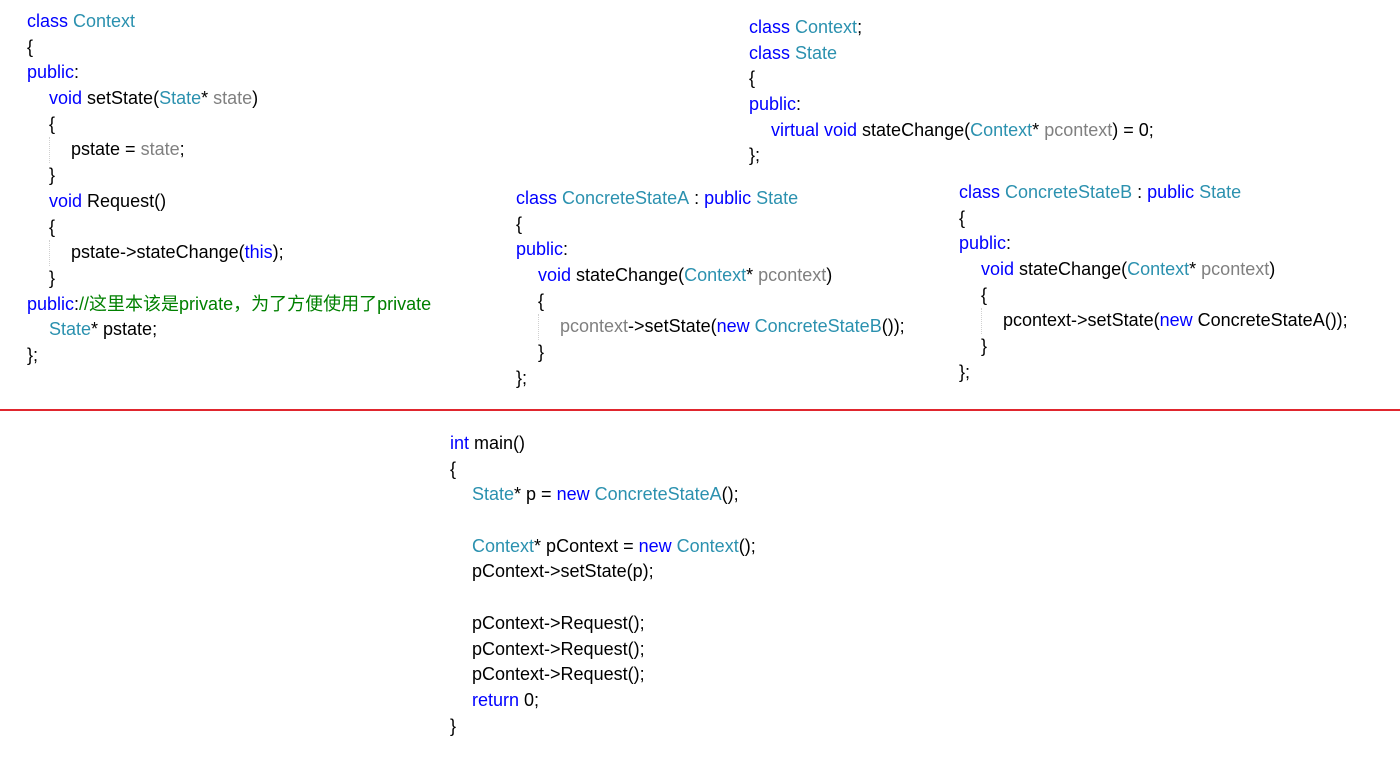 The image size is (1400, 759). I want to click on code-line: pstate = state;, so click(229, 150).